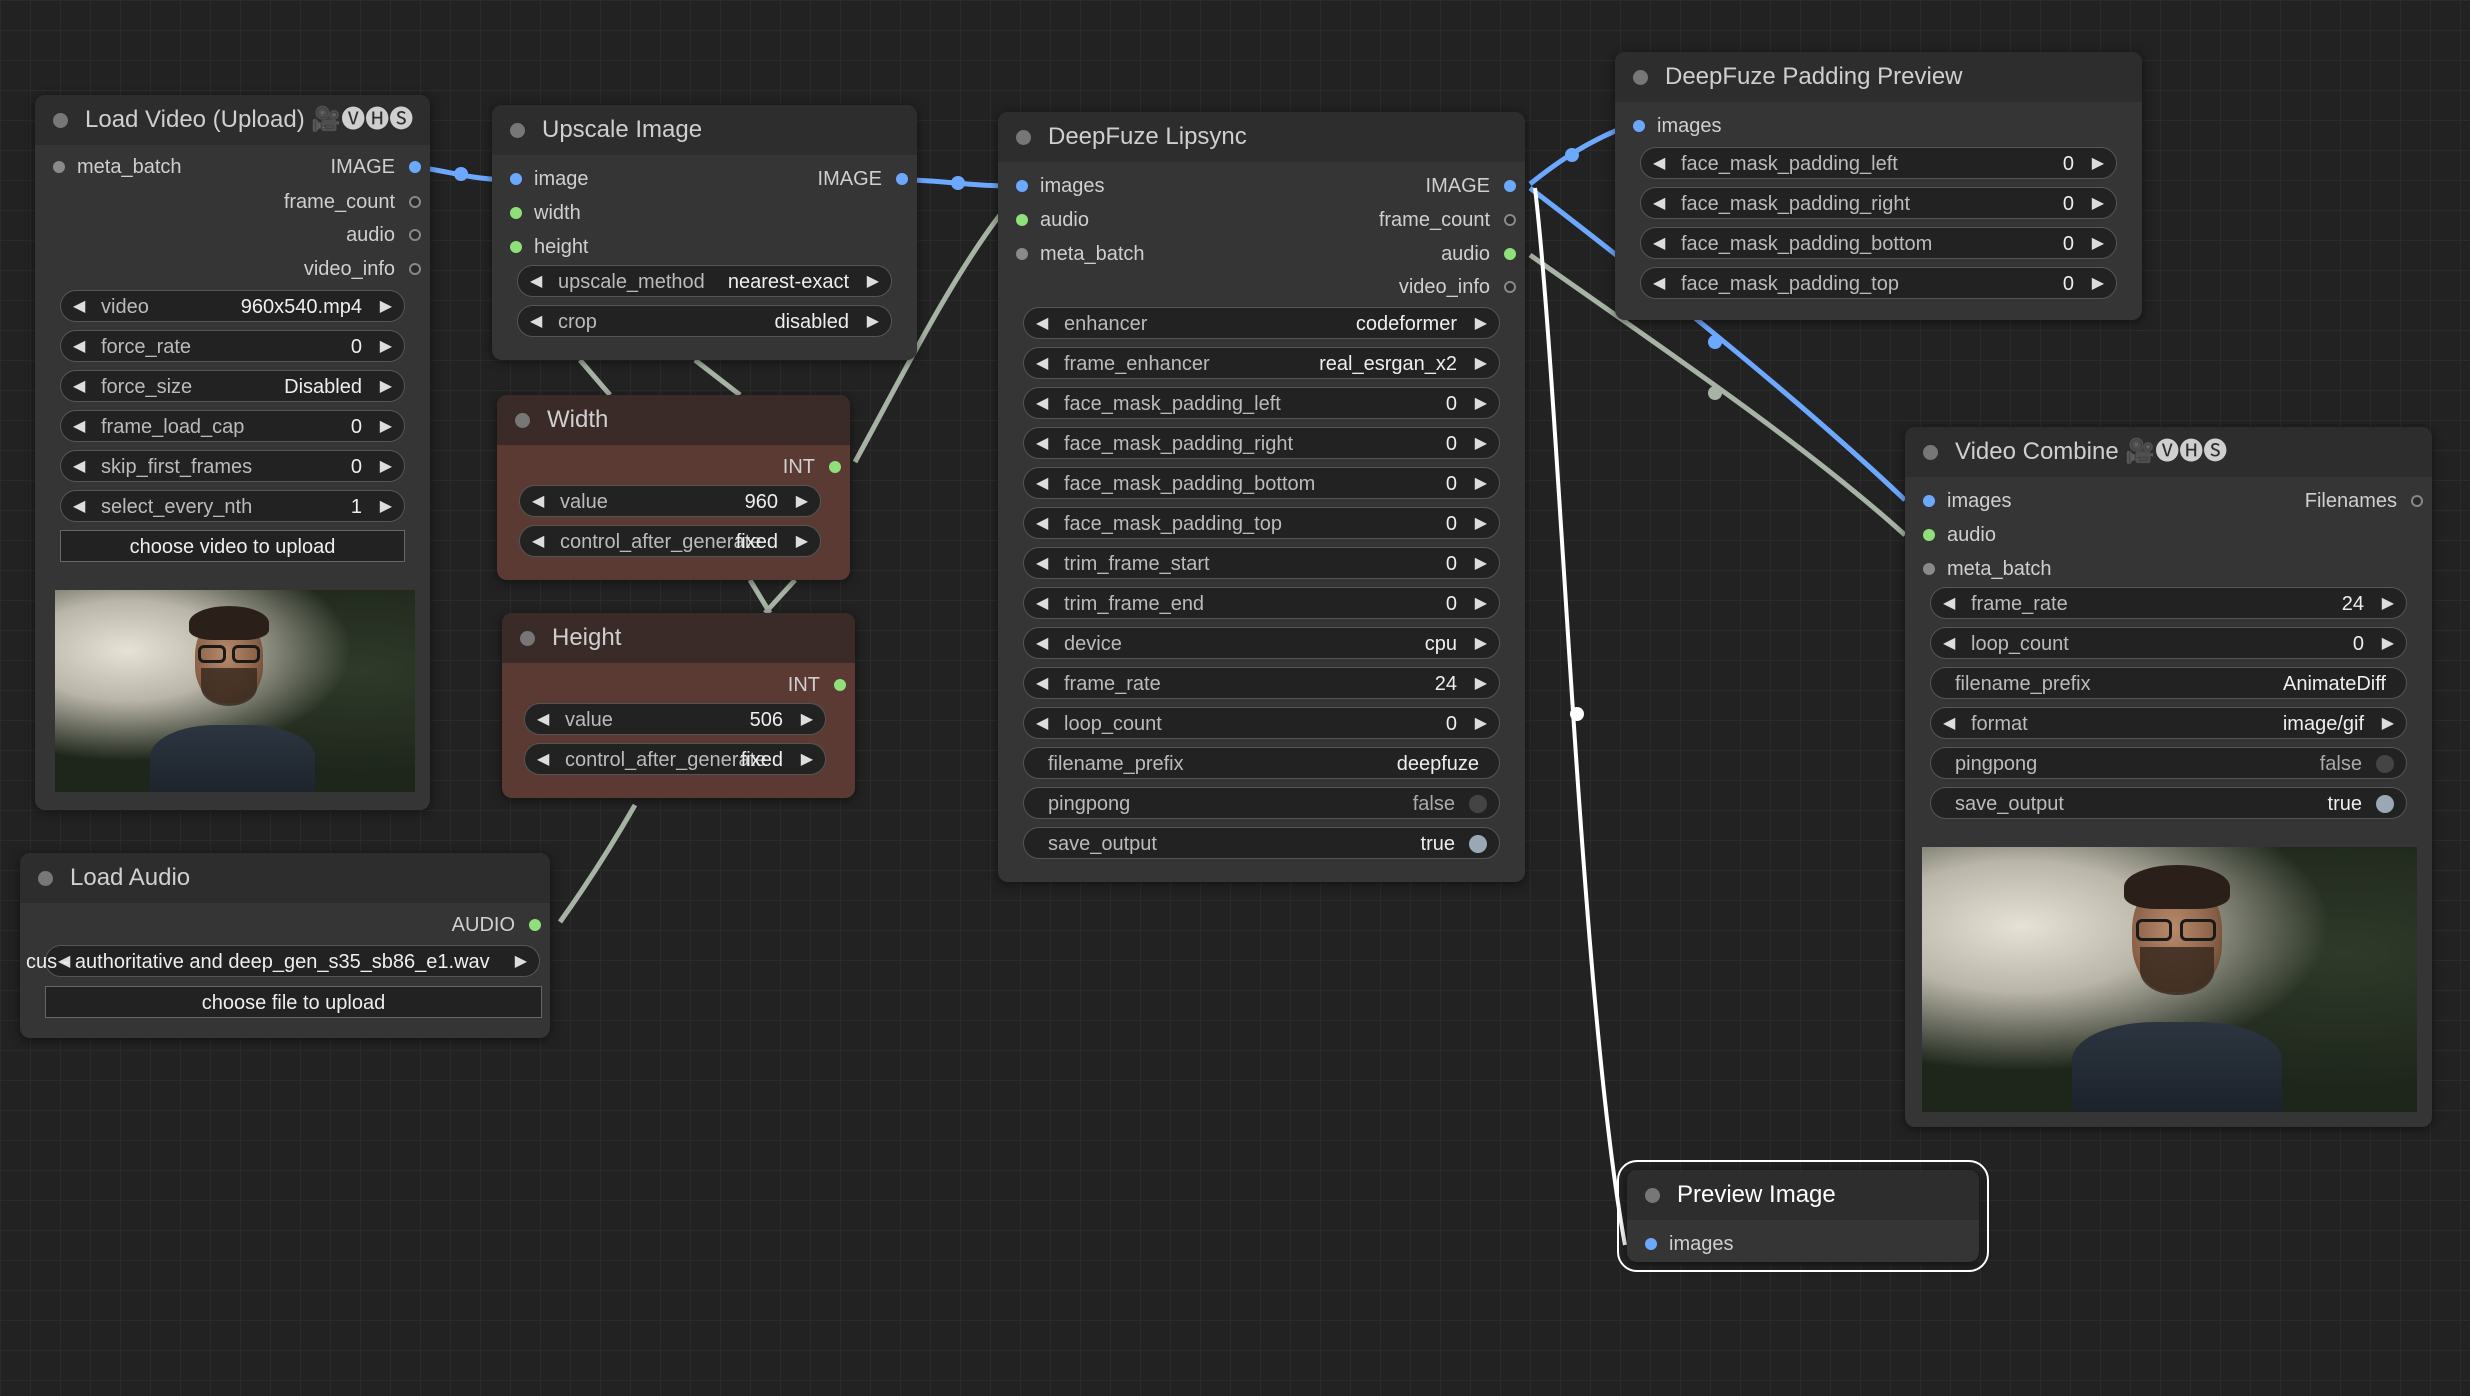 The height and width of the screenshot is (1396, 2470). Describe the element at coordinates (1261, 763) in the screenshot. I see `filename-prefix-widget: filename_prefix deepfuze` at that location.